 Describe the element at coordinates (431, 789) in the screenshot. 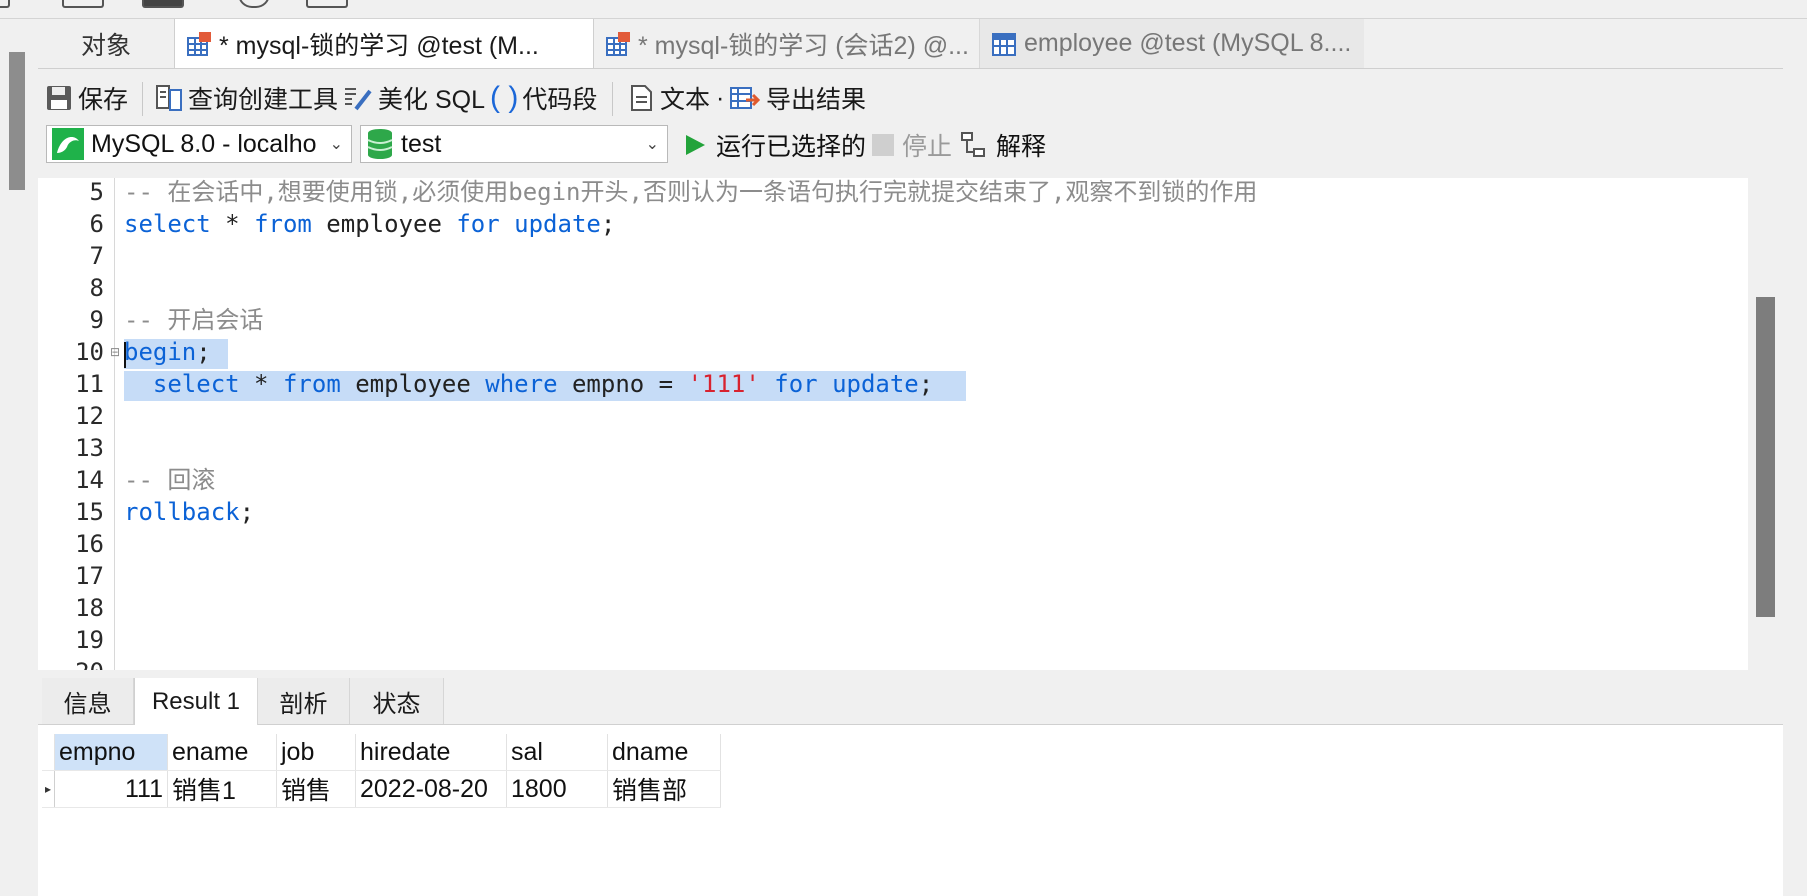

I see `cell-hiredate: 2022-08-20` at that location.